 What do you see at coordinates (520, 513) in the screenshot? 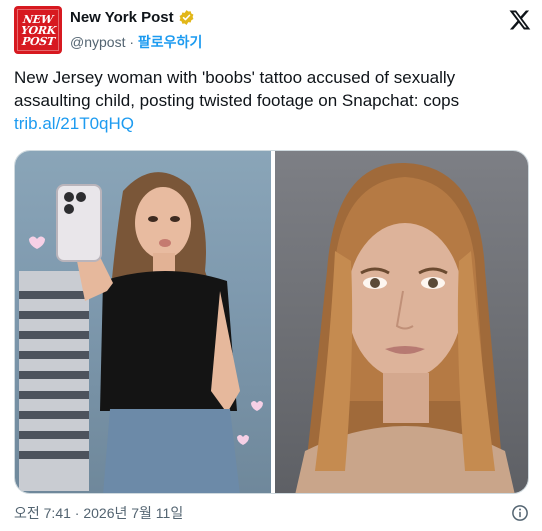
I see `info-icon` at bounding box center [520, 513].